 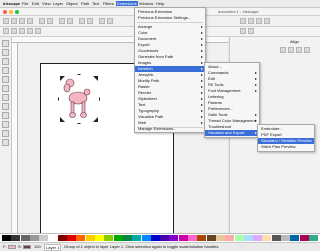 I want to click on menu-filters: Filters, so click(x=108, y=3).